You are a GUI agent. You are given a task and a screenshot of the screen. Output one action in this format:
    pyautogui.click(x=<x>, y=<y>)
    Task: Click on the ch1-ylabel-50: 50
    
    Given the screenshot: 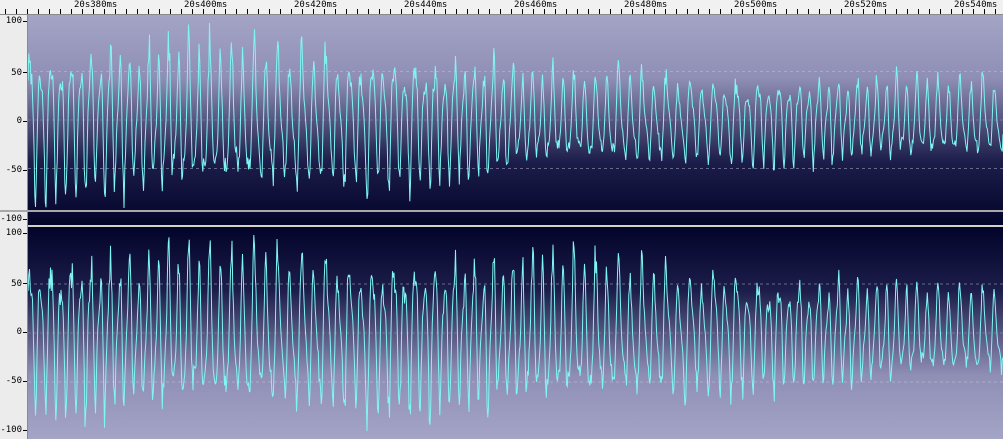 What is the action you would take?
    pyautogui.click(x=16, y=73)
    